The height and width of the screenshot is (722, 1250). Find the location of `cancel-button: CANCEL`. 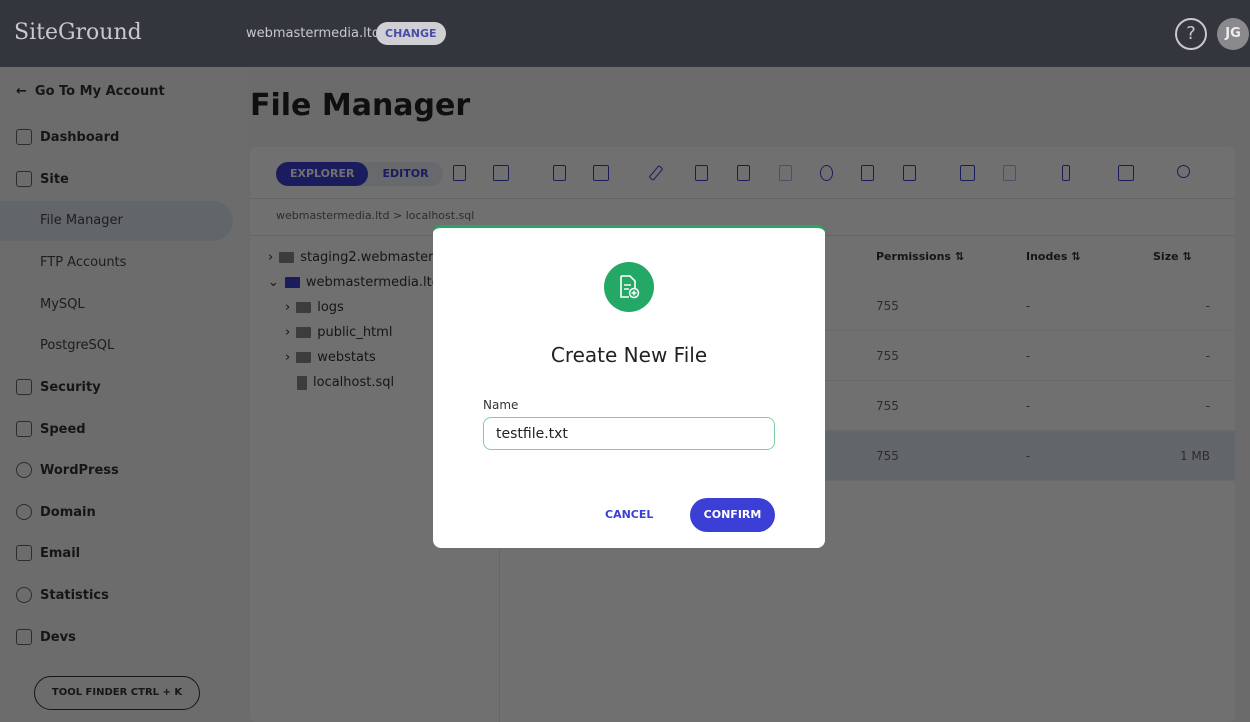

cancel-button: CANCEL is located at coordinates (629, 514).